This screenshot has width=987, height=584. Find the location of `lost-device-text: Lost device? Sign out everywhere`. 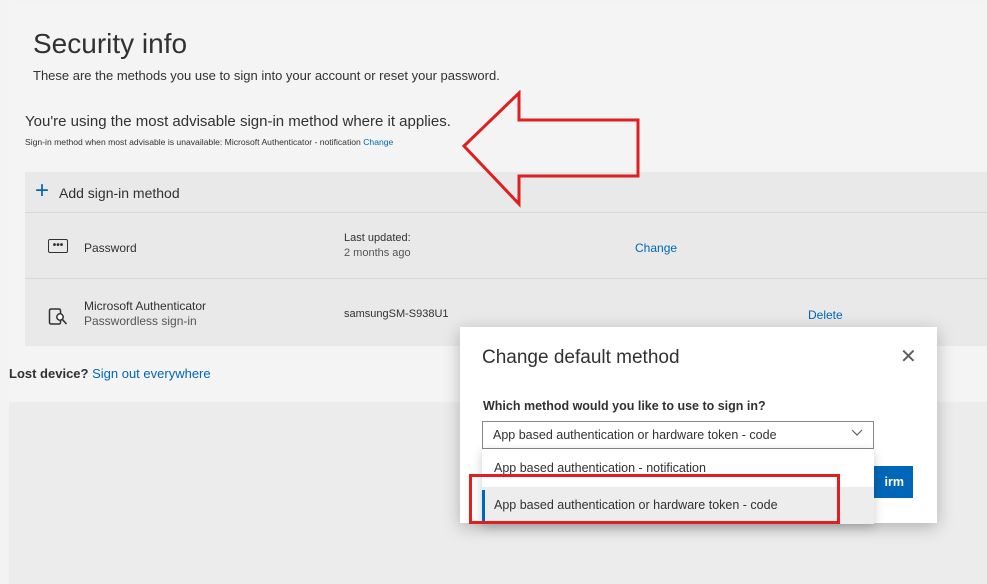

lost-device-text: Lost device? Sign out everywhere is located at coordinates (110, 373).